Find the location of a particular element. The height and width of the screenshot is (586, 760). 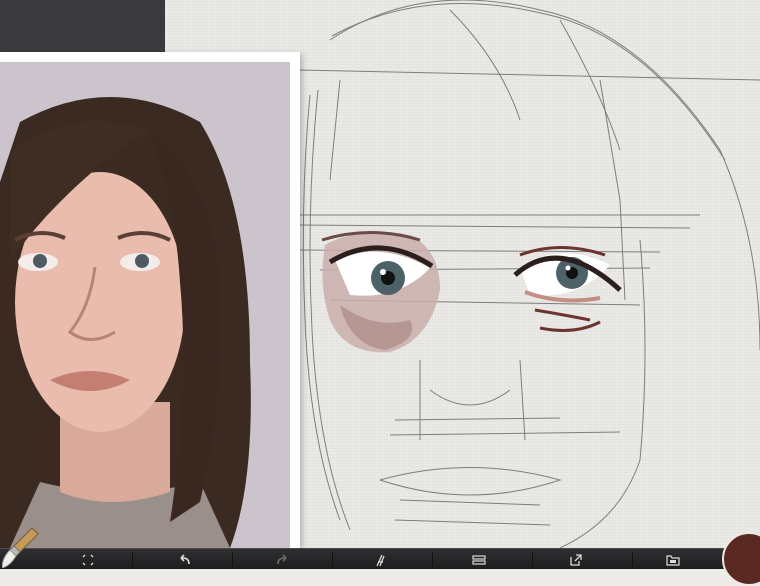

brush-pen-icon is located at coordinates (380, 560).